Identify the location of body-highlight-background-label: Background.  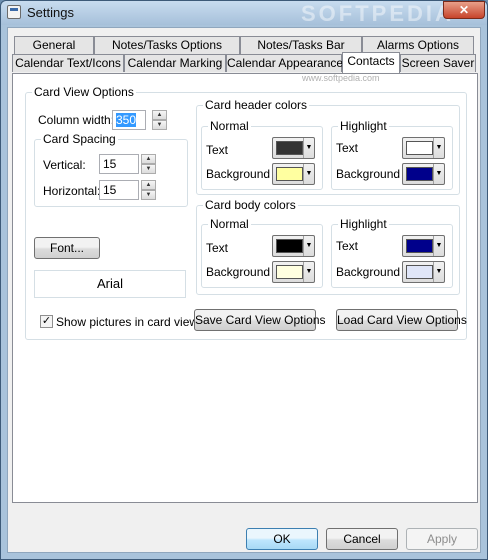
(368, 272).